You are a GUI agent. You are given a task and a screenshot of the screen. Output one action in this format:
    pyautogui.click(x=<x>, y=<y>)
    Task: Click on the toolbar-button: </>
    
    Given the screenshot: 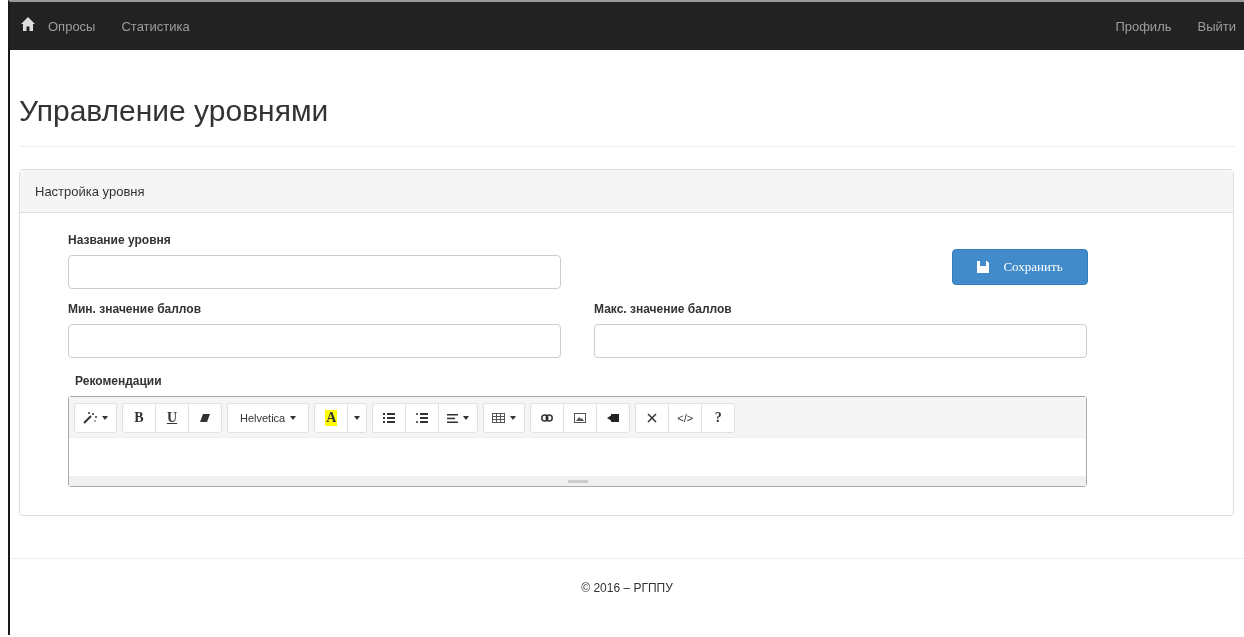 What is the action you would take?
    pyautogui.click(x=685, y=418)
    